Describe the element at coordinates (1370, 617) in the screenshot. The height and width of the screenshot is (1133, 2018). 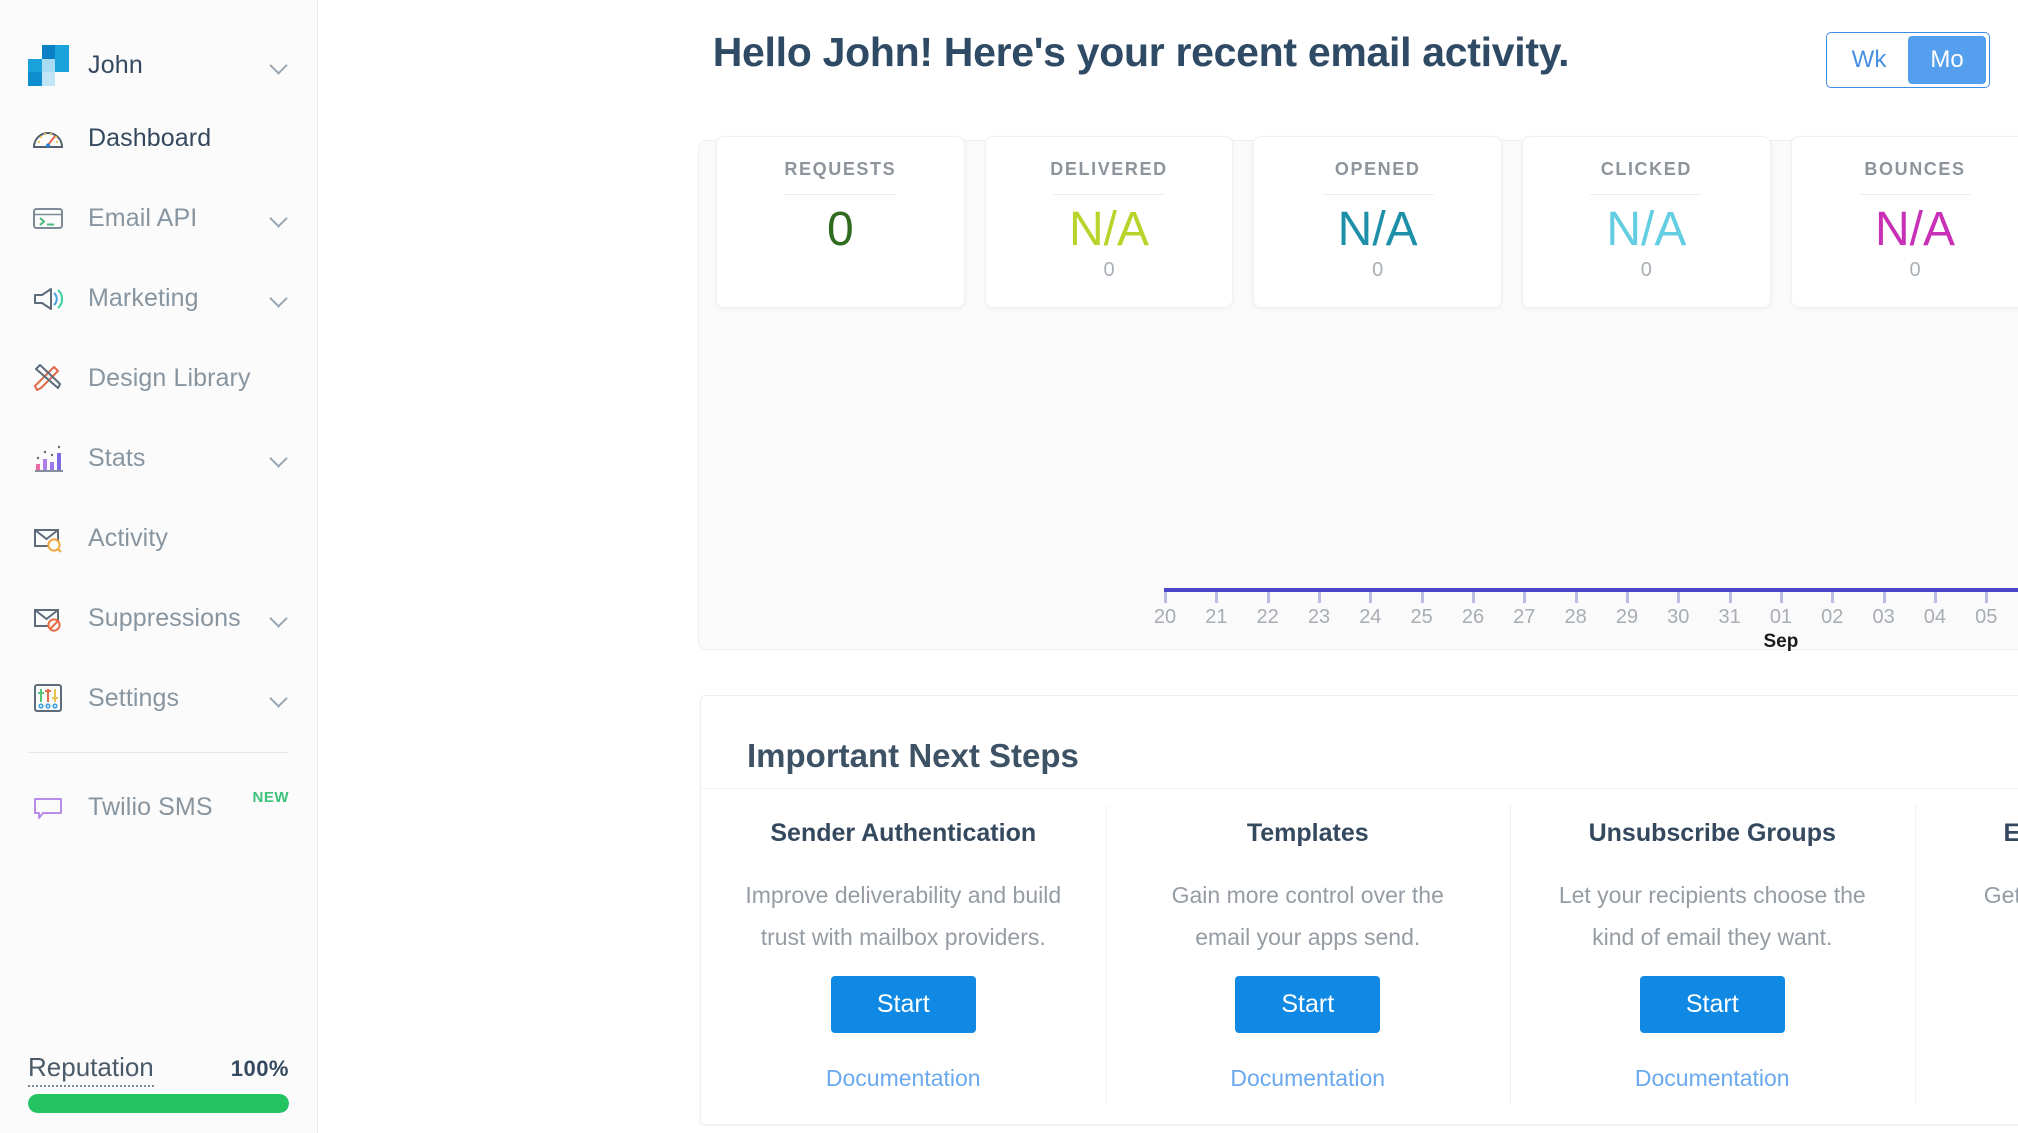
I see `axis-tick-label: 24` at that location.